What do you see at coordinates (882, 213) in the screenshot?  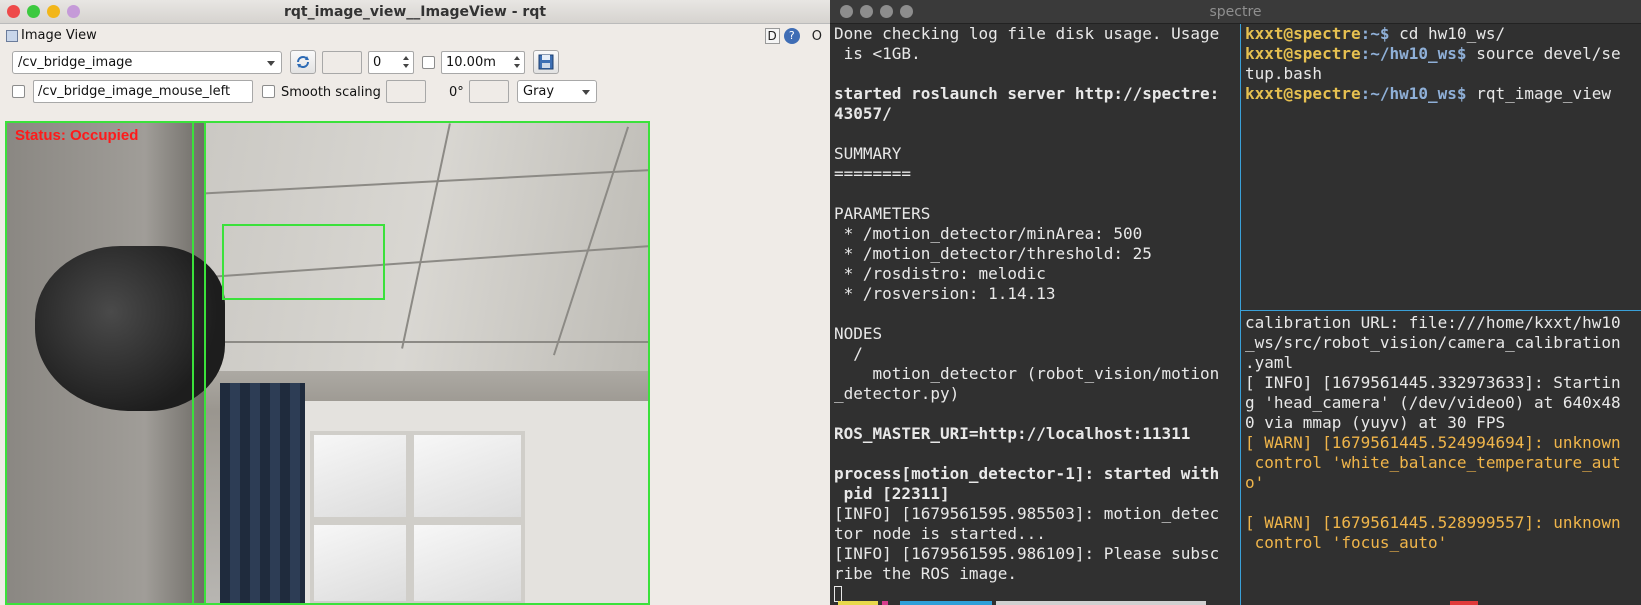 I see `terminal-line: PARAMETERS` at bounding box center [882, 213].